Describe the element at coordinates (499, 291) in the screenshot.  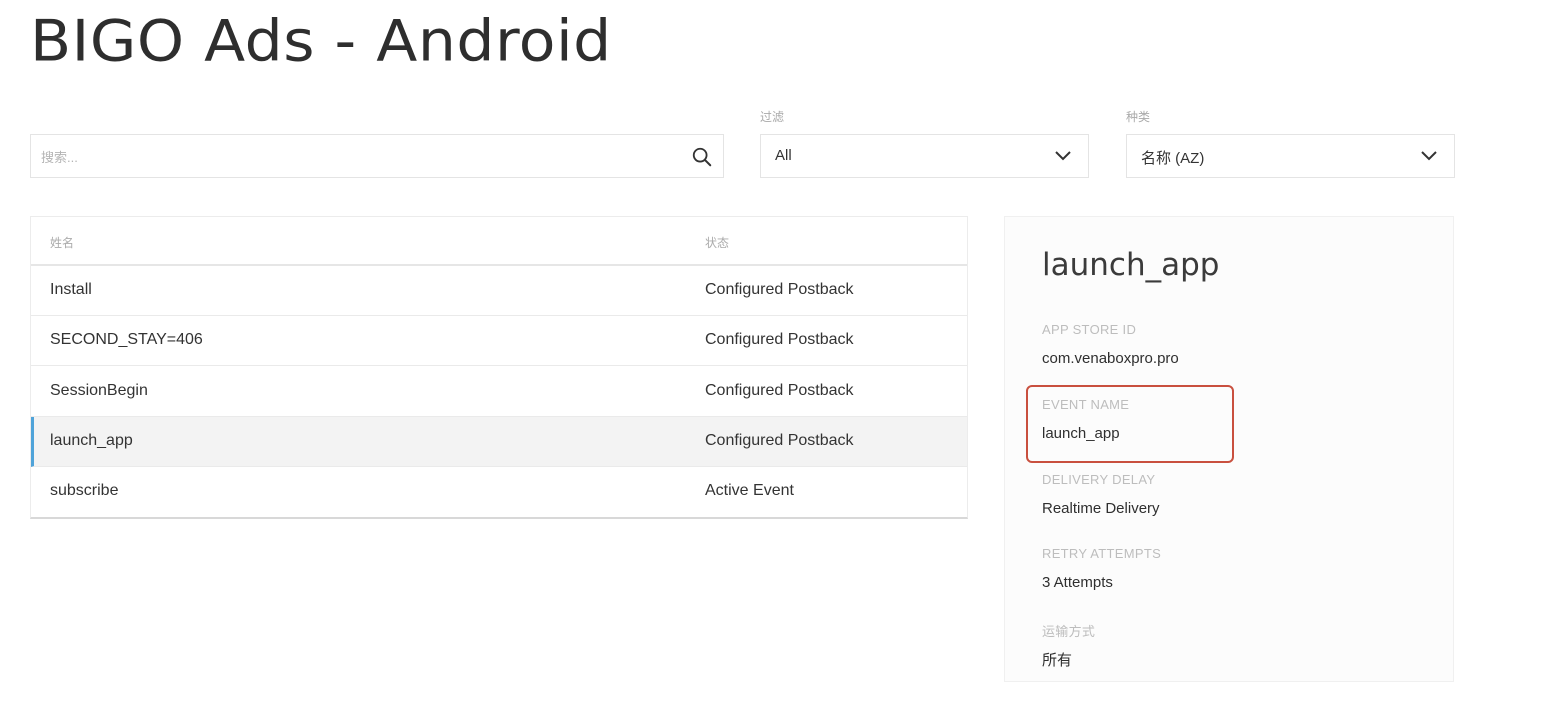
I see `table-row: Install Configured Postback` at that location.